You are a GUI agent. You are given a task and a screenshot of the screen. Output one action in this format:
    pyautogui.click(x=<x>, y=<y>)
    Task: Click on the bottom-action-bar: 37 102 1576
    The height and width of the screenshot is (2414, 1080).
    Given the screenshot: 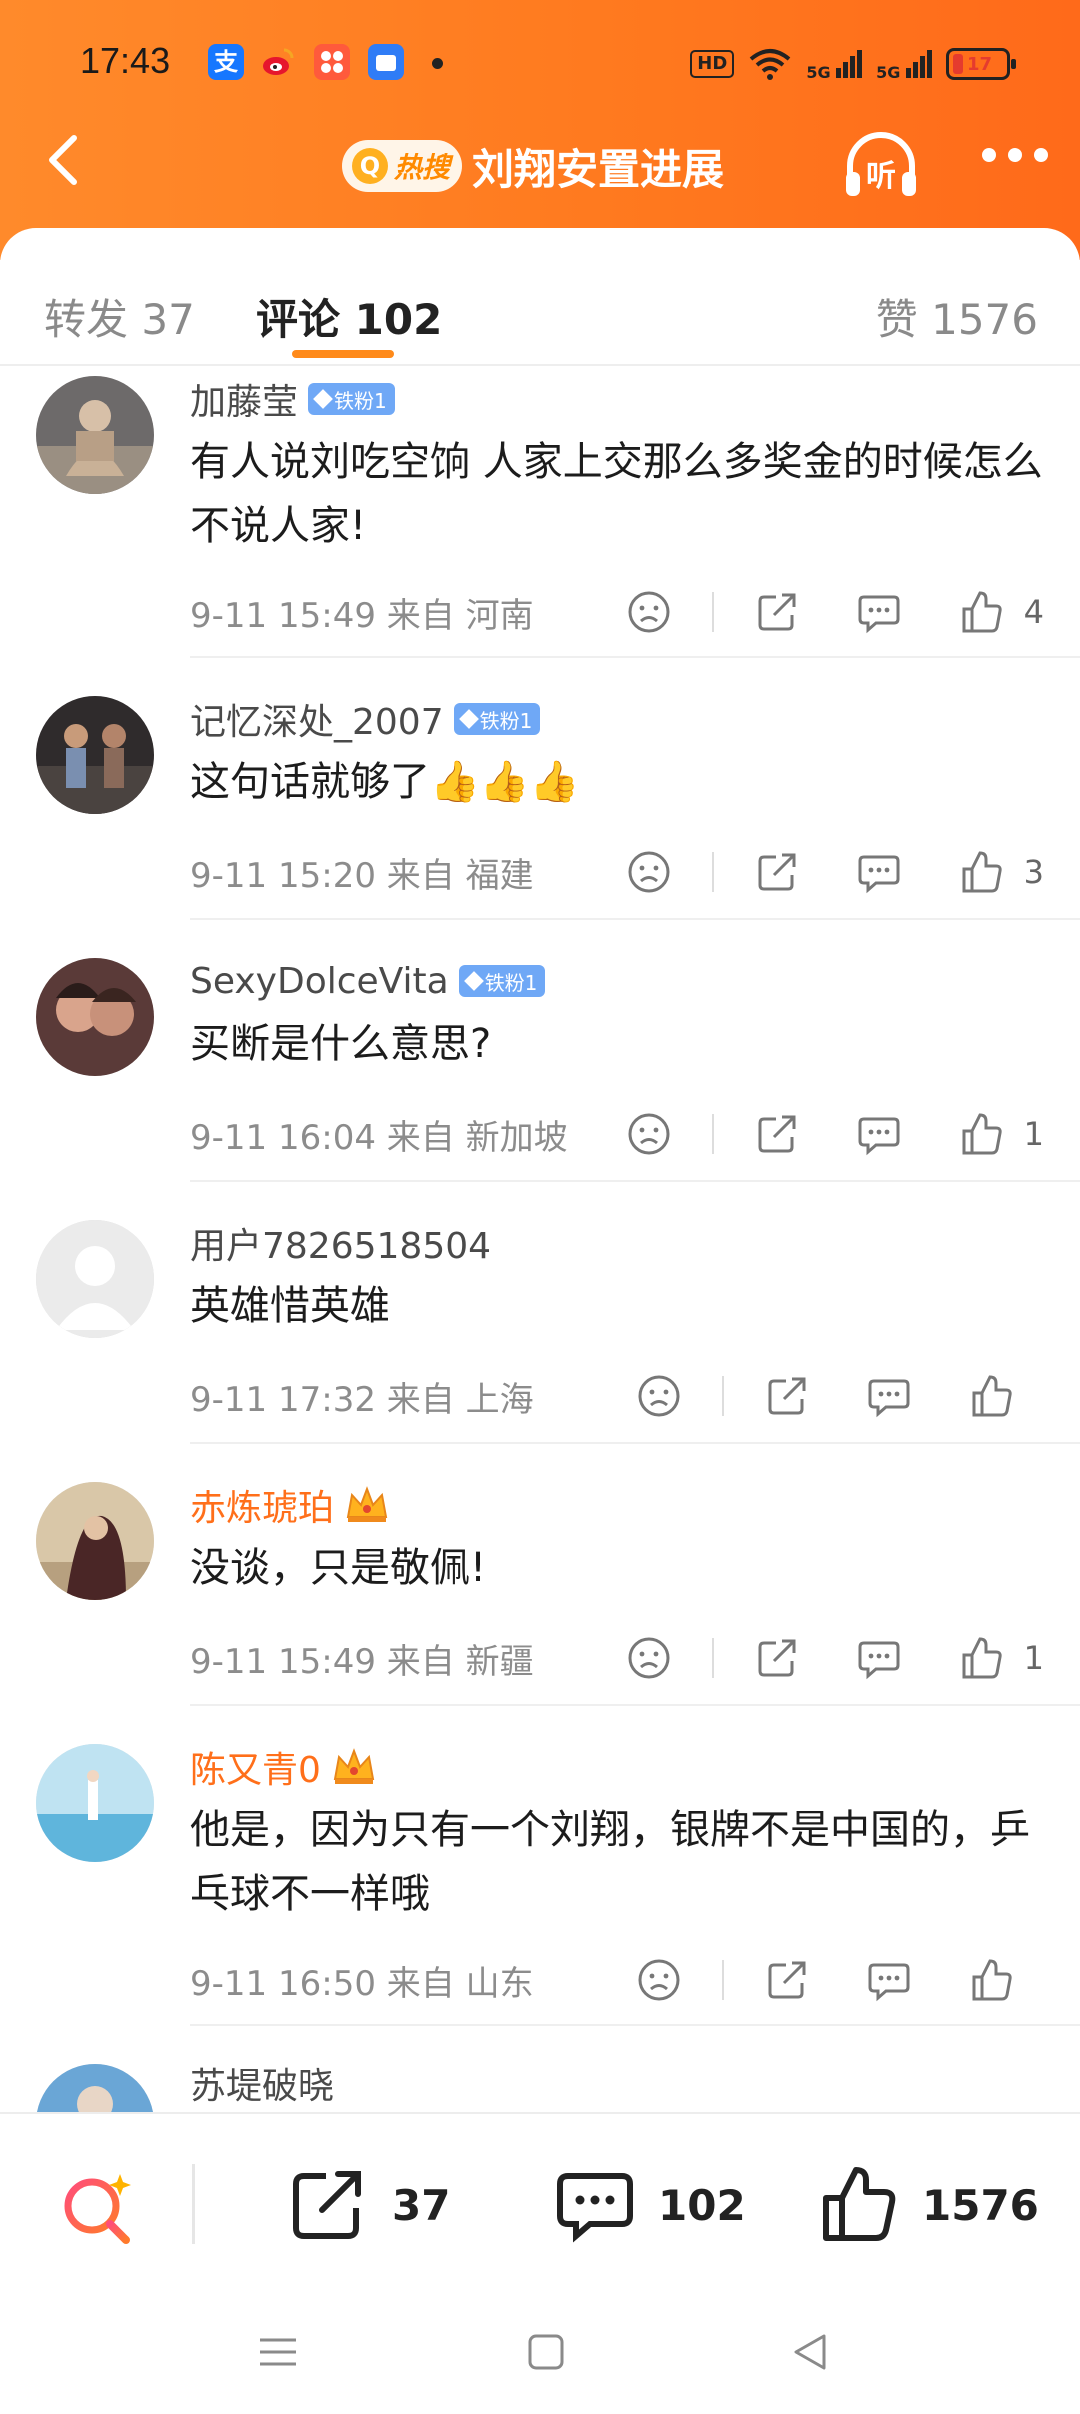 What is the action you would take?
    pyautogui.click(x=540, y=2201)
    